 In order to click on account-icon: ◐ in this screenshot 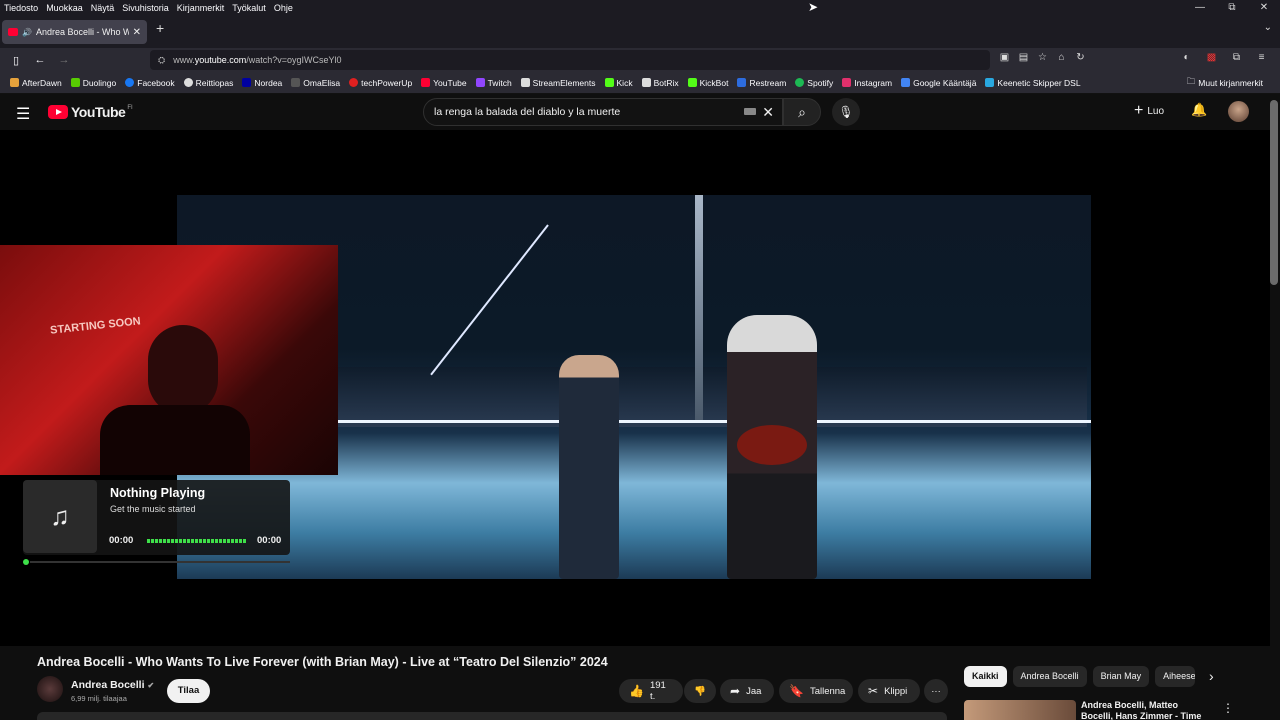, I will do `click(1186, 57)`.